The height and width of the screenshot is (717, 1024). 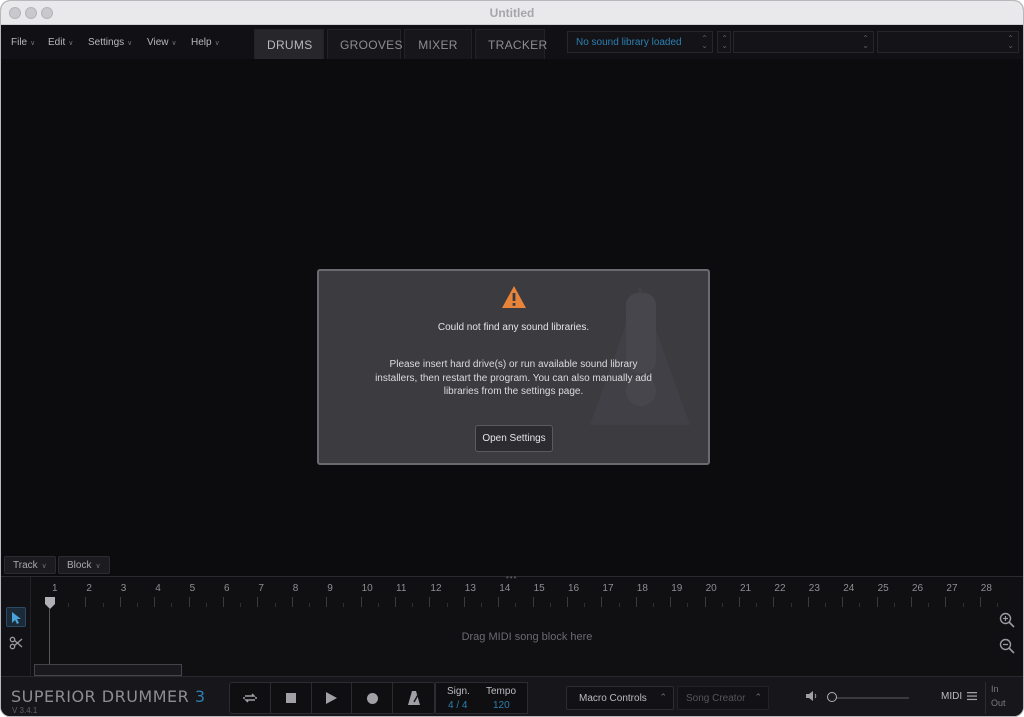 What do you see at coordinates (60, 42) in the screenshot?
I see `menu-edit: Edit ∨` at bounding box center [60, 42].